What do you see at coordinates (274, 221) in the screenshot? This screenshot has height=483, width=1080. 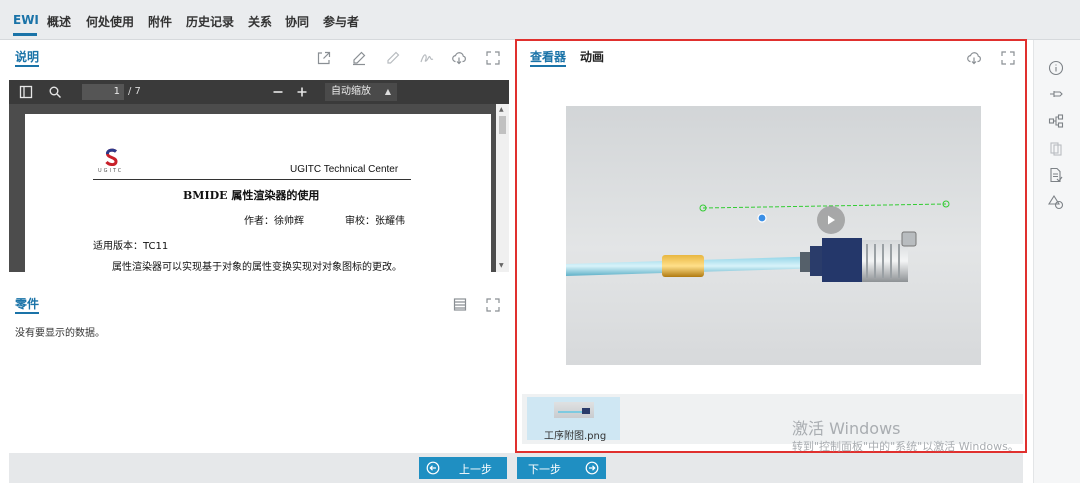 I see `document-author: 作者：徐帅辉` at bounding box center [274, 221].